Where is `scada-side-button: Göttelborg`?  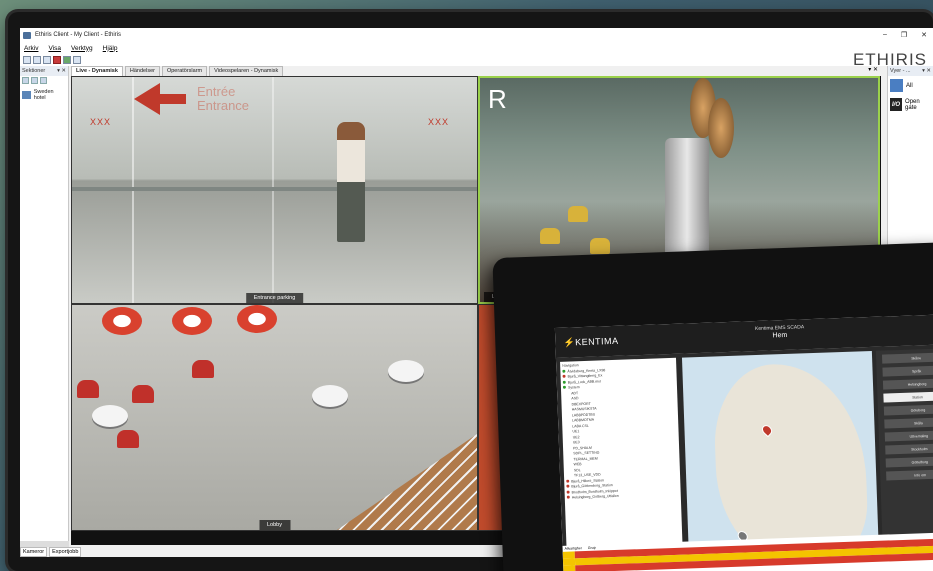 scada-side-button: Göttelborg is located at coordinates (909, 462).